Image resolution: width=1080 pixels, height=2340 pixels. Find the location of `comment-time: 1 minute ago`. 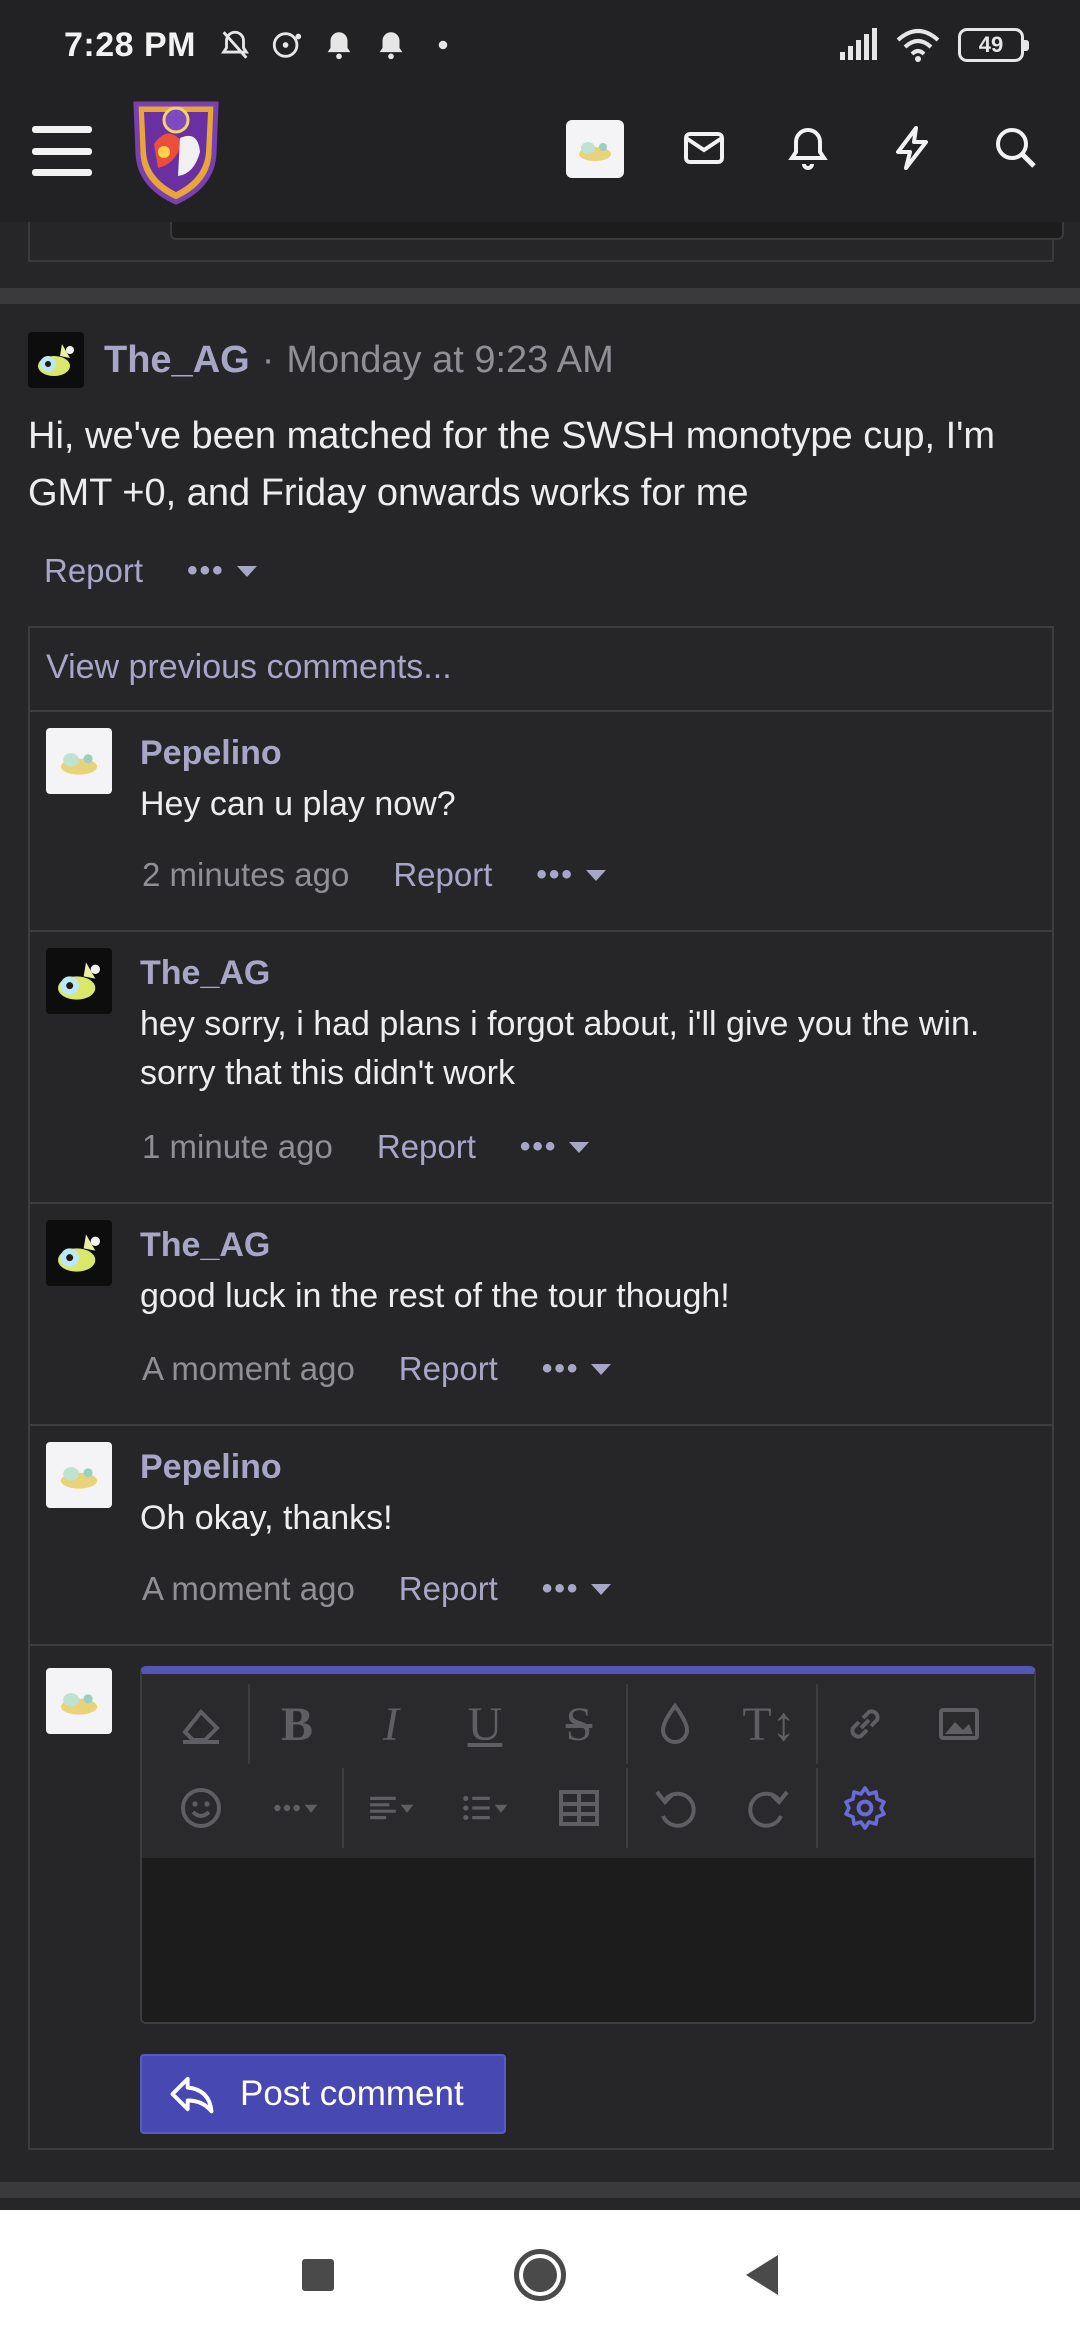

comment-time: 1 minute ago is located at coordinates (237, 1147).